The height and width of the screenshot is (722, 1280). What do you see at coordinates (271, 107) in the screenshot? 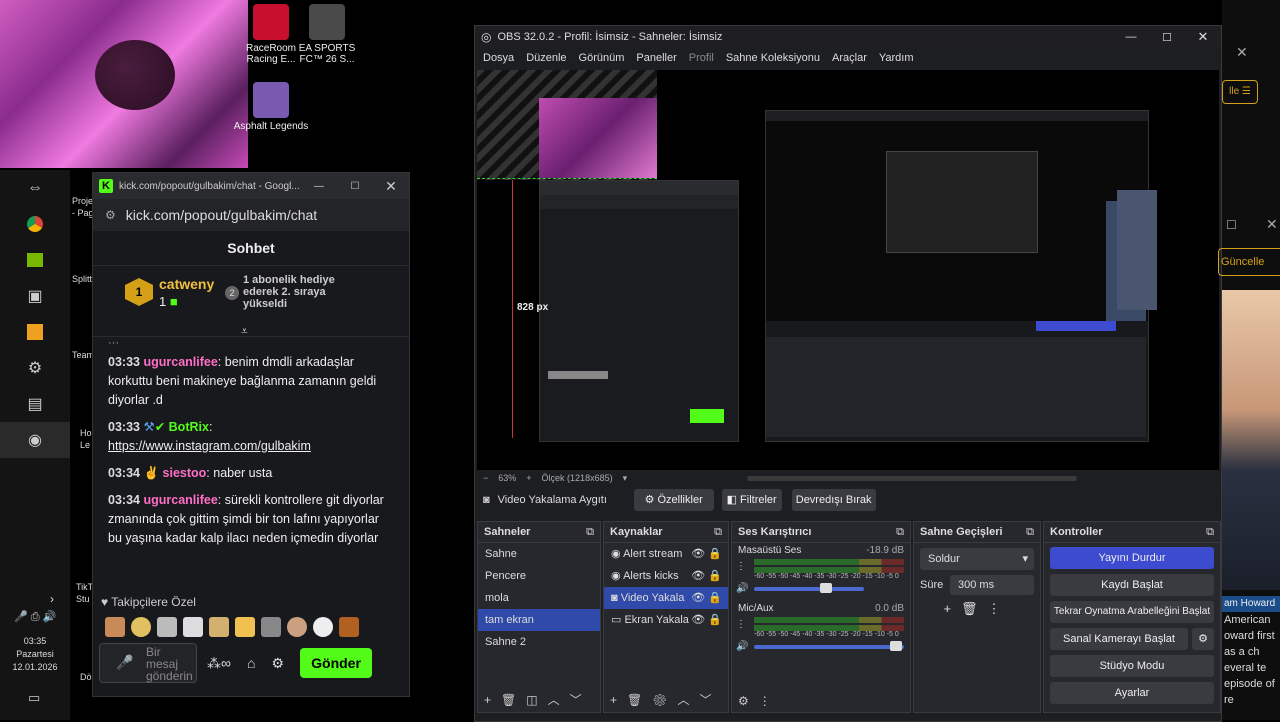
I see `desktop-icon-asphalt: Asphalt Legends` at bounding box center [271, 107].